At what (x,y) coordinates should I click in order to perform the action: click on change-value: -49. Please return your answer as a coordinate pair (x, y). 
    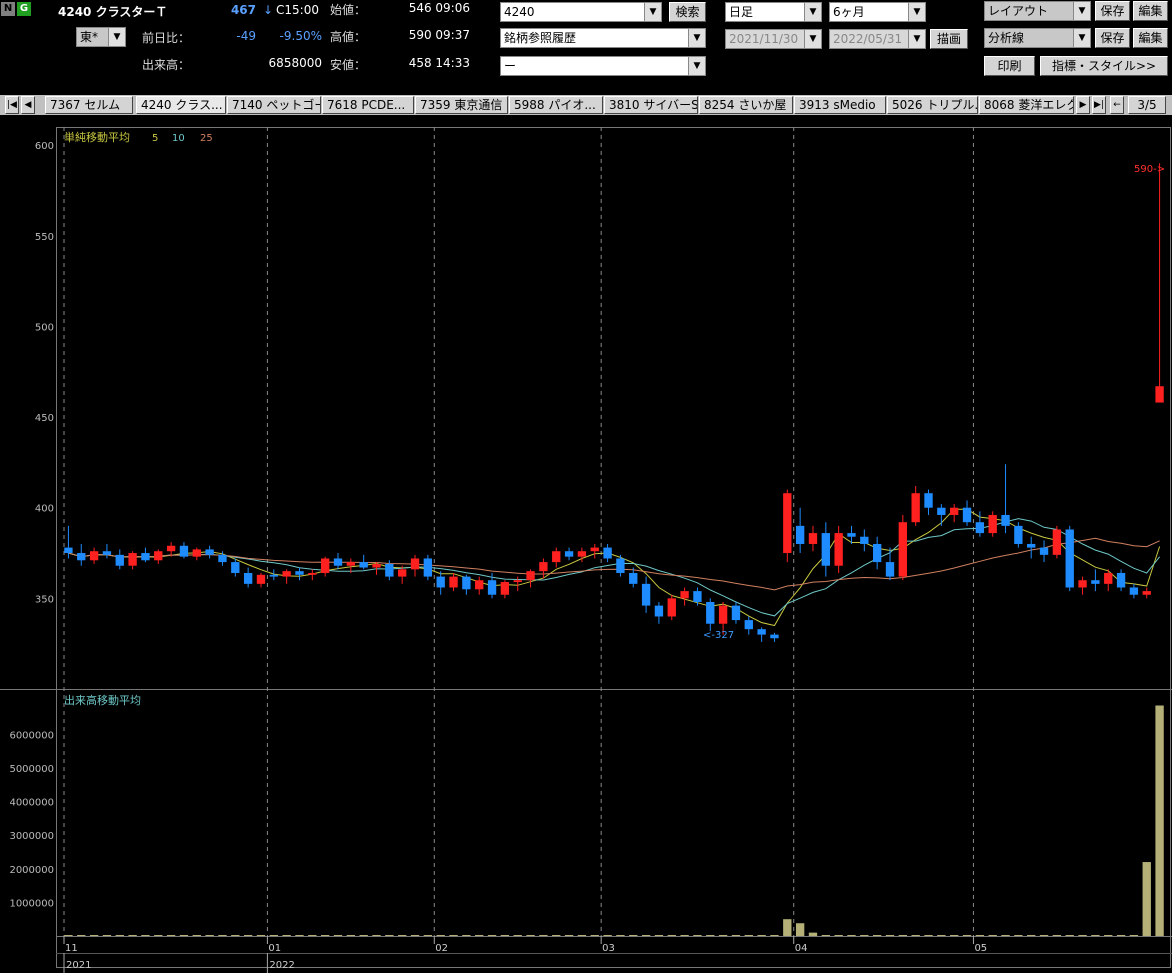
    Looking at the image, I should click on (246, 36).